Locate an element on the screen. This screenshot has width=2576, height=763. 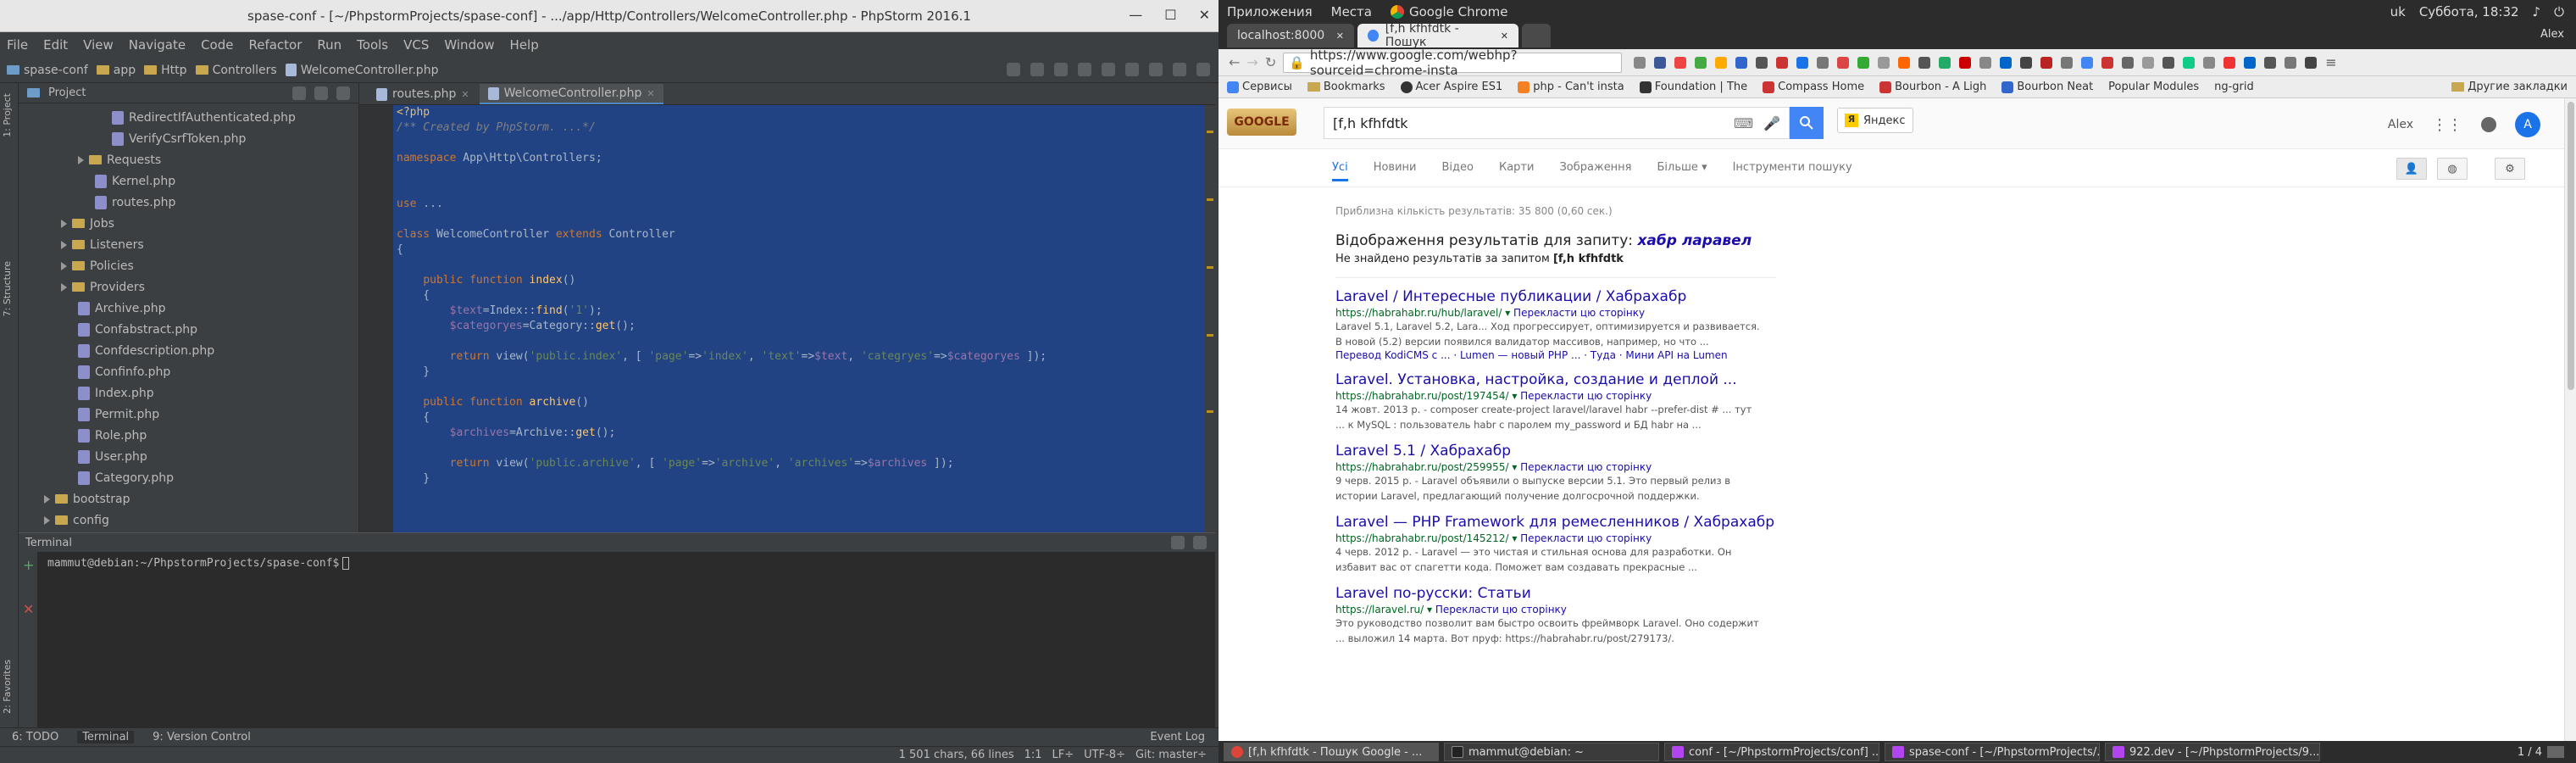
maximize-icon: ☐ is located at coordinates (1170, 15).